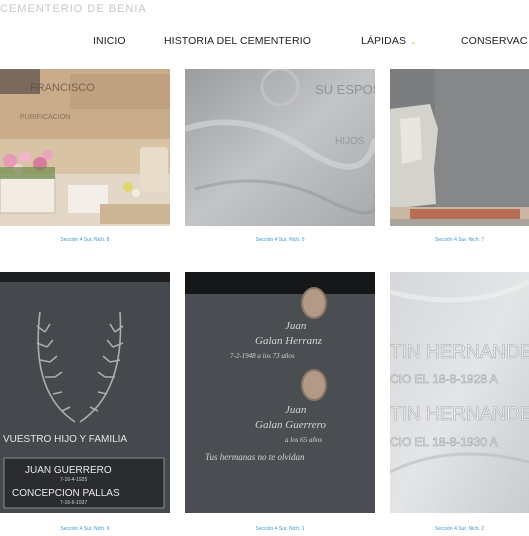  I want to click on gallery-photo-2: SU ESPOSA HIJOS, so click(280, 147).